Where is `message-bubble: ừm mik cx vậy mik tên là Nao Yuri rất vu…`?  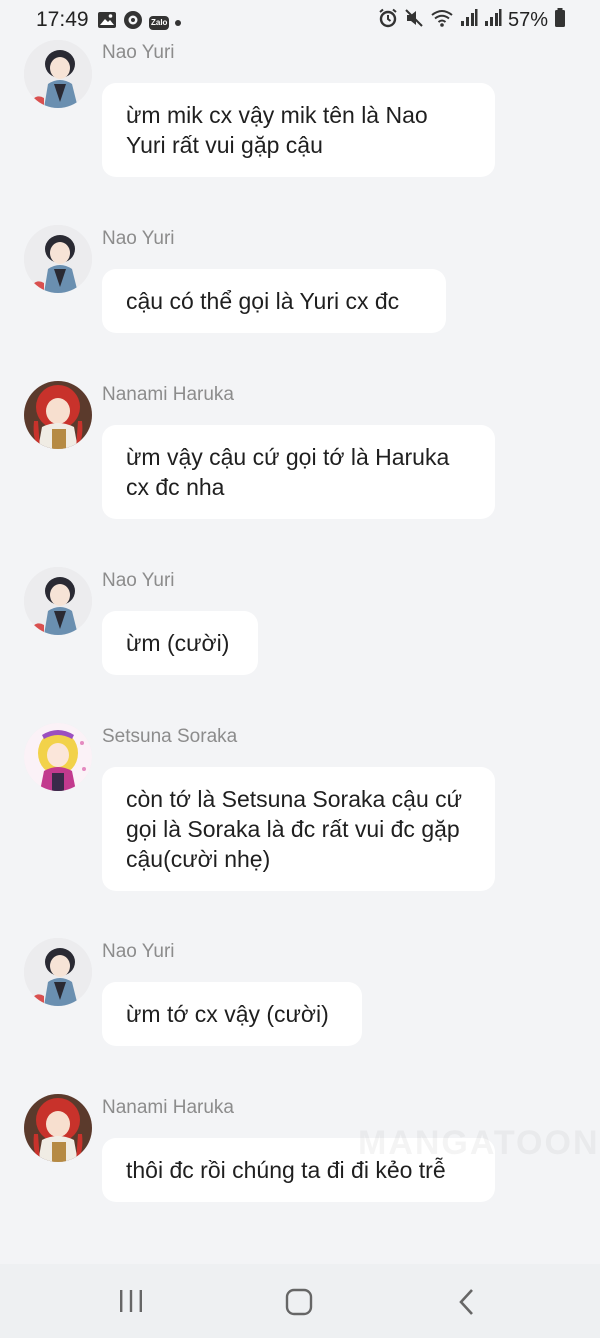
message-bubble: ừm mik cx vậy mik tên là Nao Yuri rất vu… is located at coordinates (298, 130).